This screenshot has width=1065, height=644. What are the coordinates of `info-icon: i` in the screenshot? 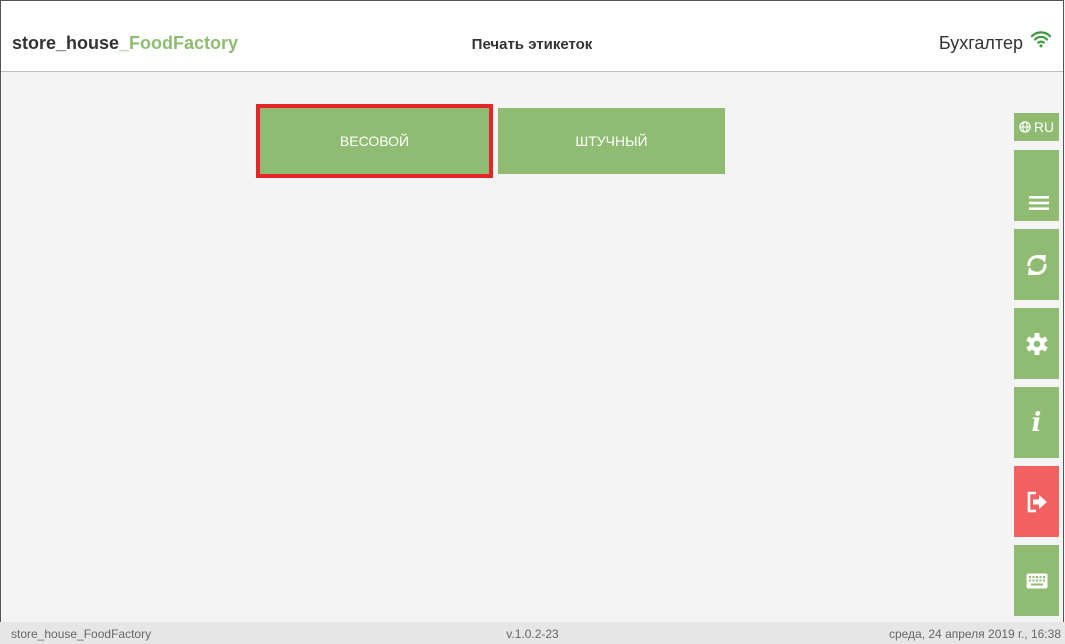 It's located at (1036, 422).